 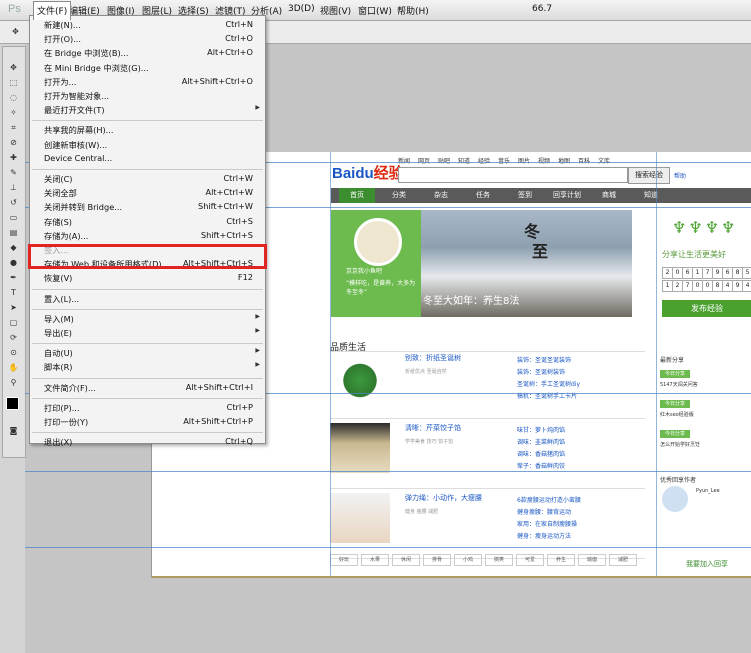 I want to click on file-menu-item: 打印(P)... Ctrl+P, so click(x=147, y=407).